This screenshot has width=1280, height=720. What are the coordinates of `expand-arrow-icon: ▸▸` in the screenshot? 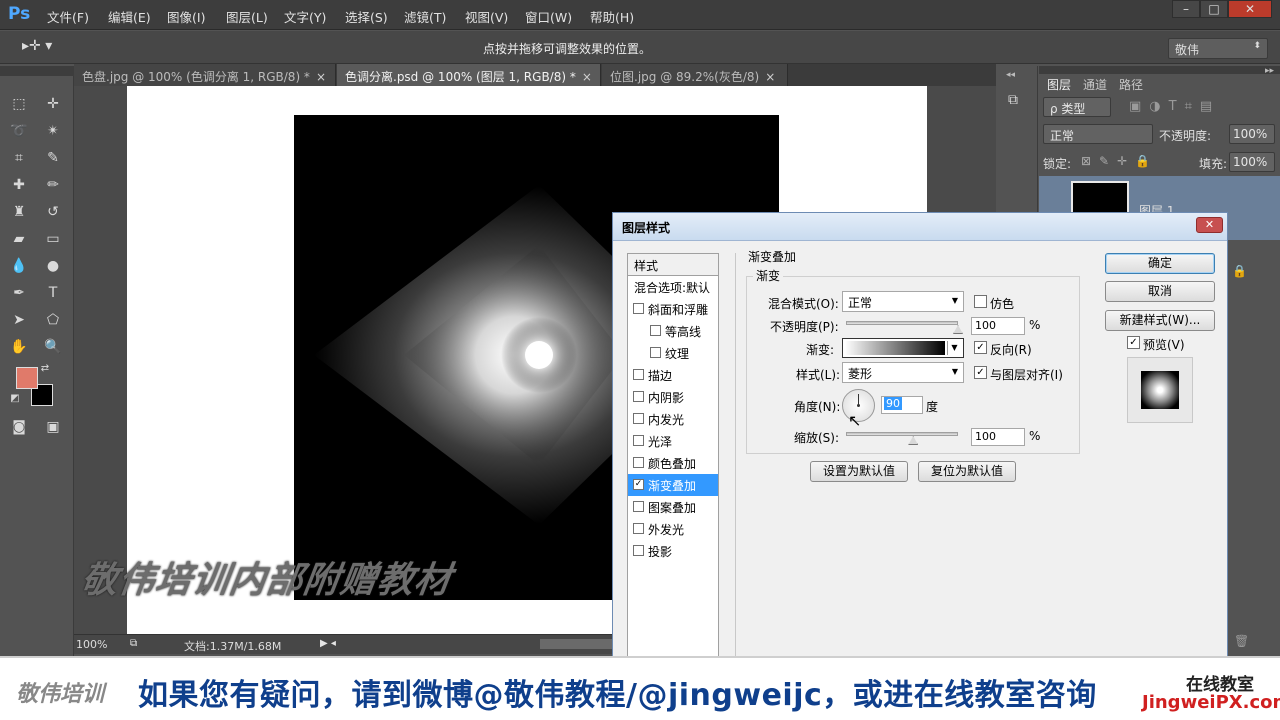 It's located at (1269, 71).